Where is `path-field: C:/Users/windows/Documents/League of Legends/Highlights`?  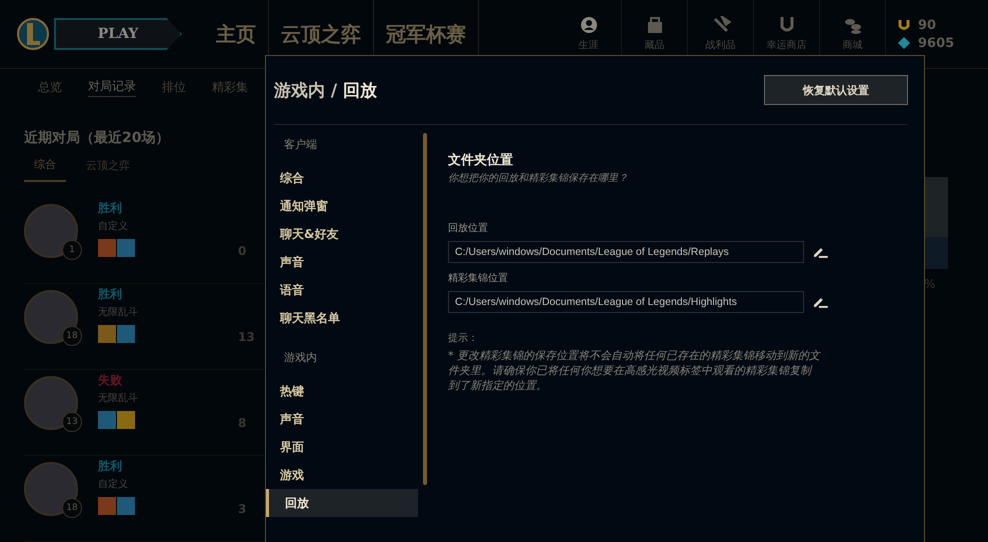
path-field: C:/Users/windows/Documents/League of Legends/Highlights is located at coordinates (626, 302).